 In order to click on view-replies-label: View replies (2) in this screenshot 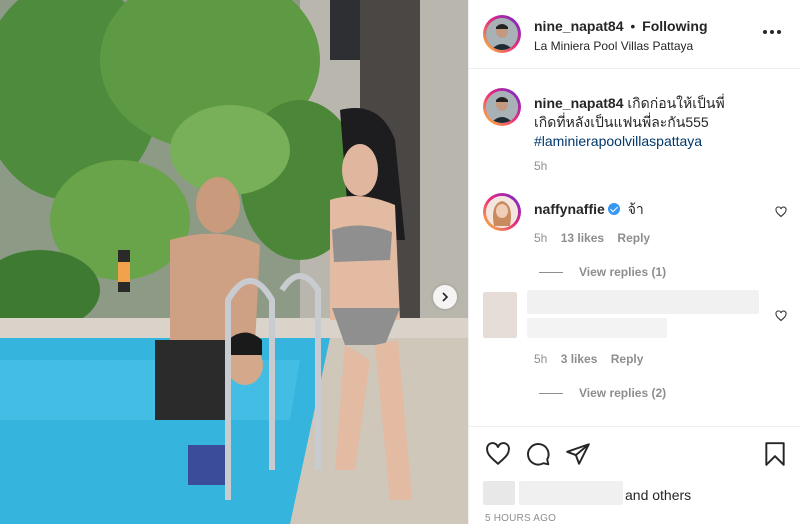, I will do `click(623, 393)`.